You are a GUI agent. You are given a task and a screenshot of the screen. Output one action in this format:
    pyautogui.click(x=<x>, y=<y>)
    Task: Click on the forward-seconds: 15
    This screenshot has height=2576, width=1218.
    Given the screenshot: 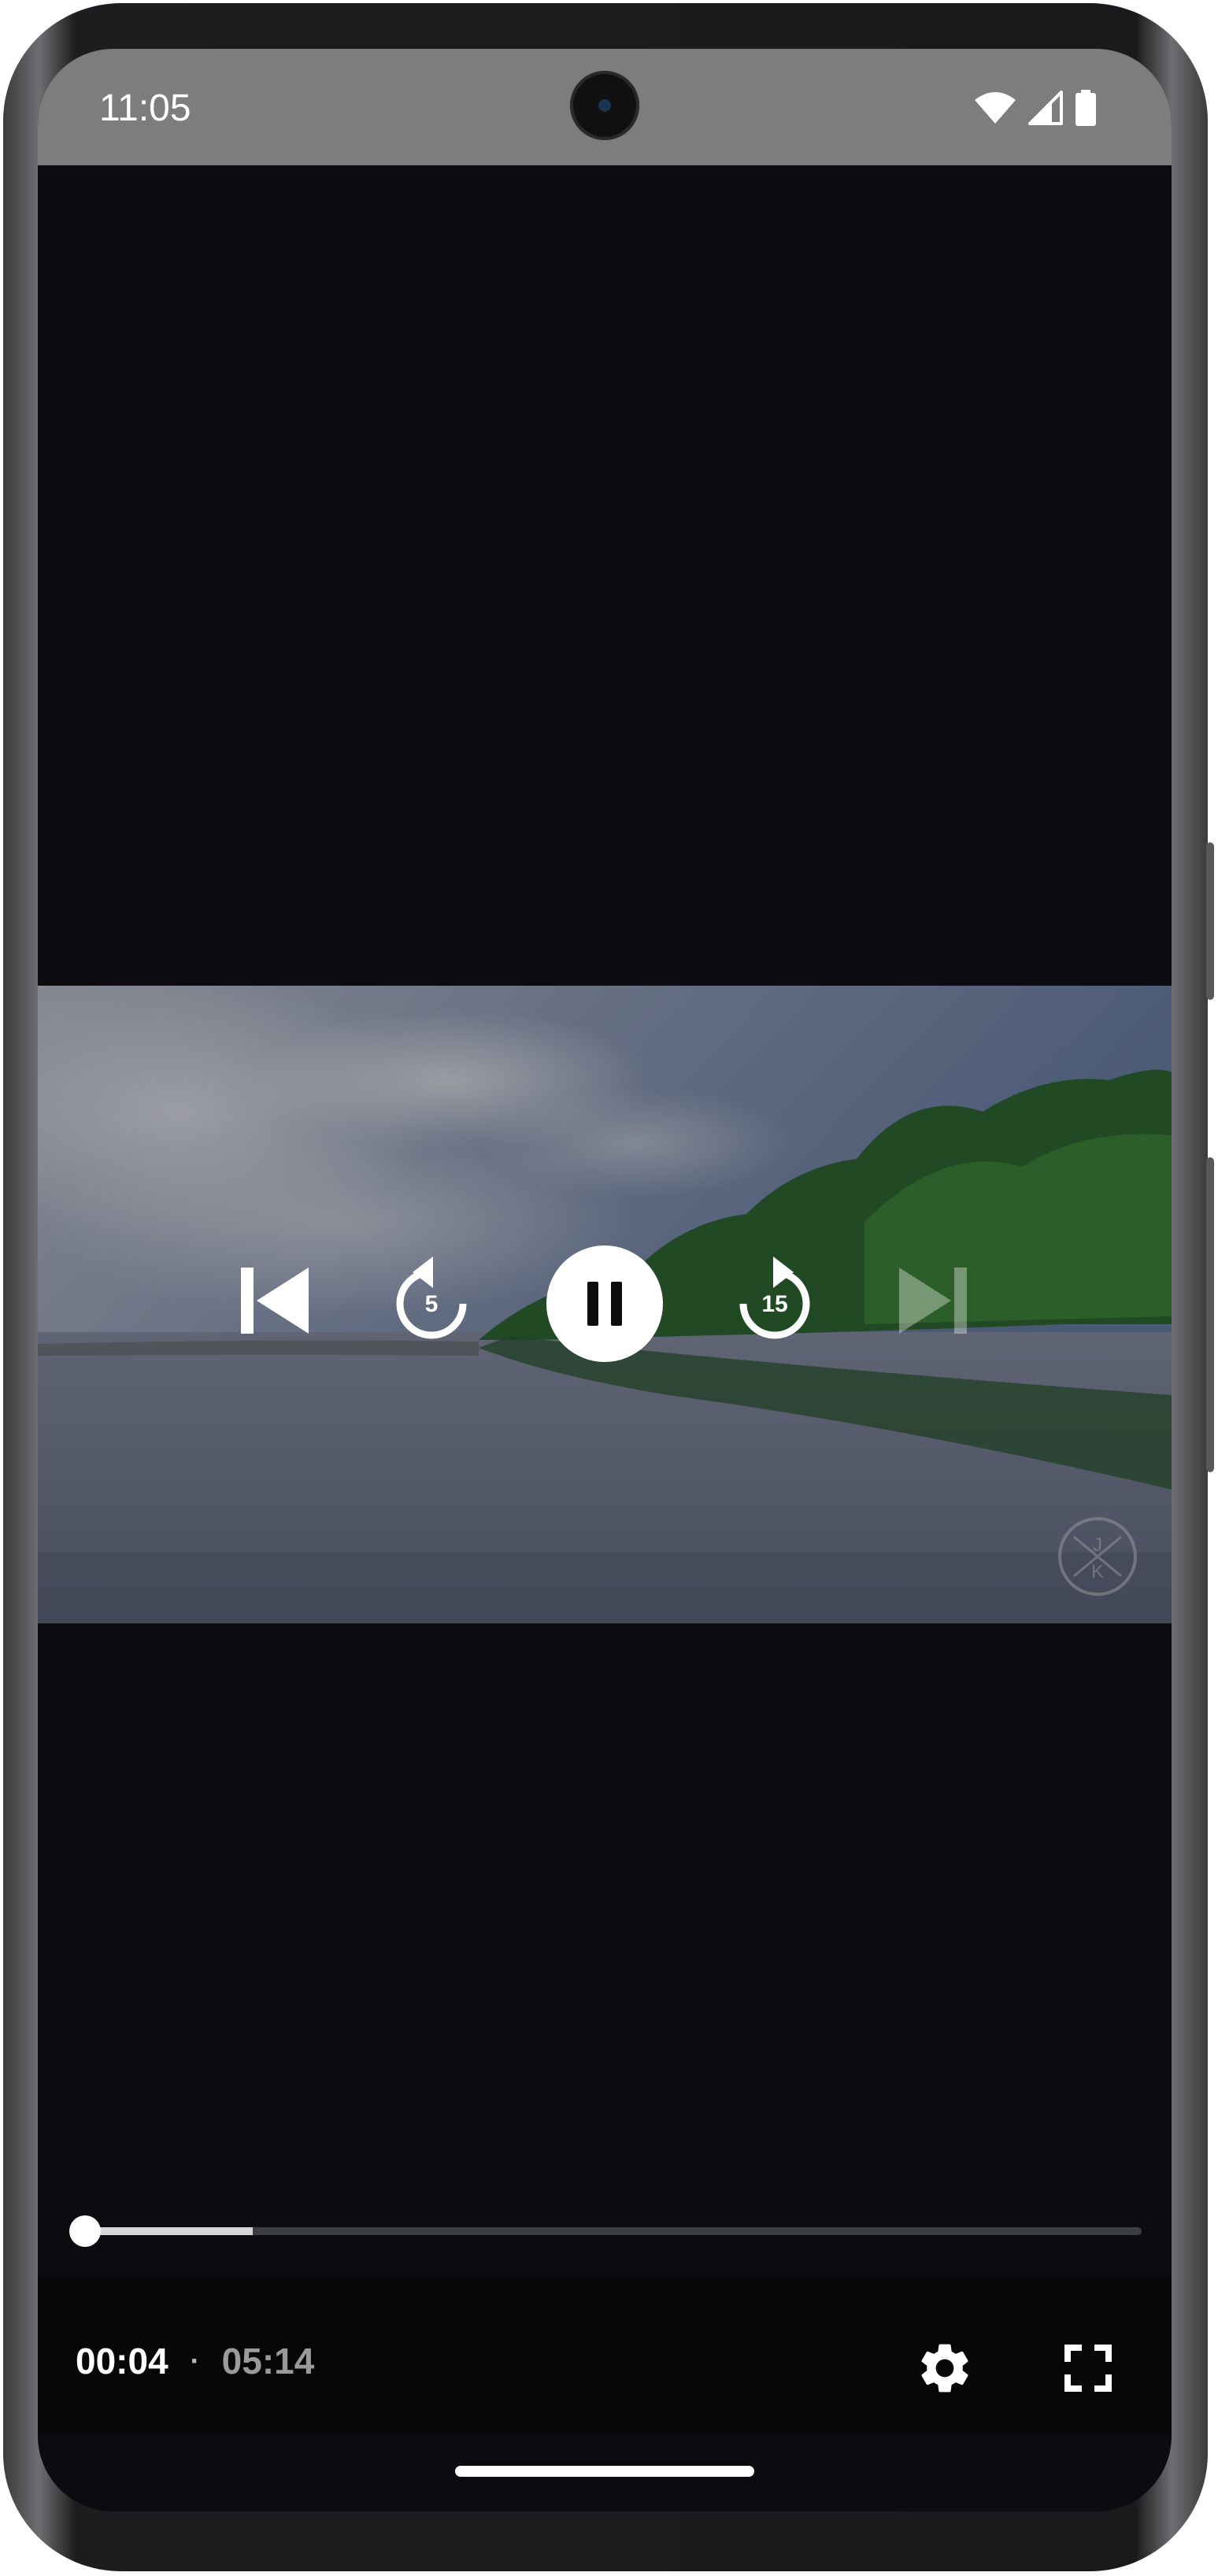 What is the action you would take?
    pyautogui.click(x=774, y=1304)
    